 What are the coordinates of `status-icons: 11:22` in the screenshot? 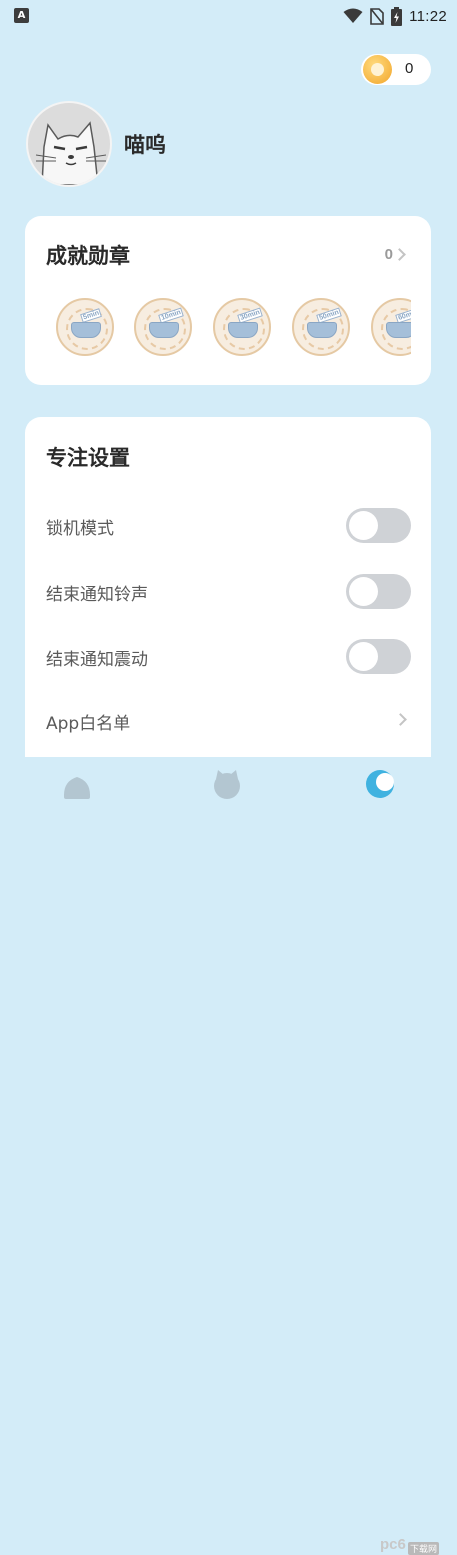 It's located at (395, 16).